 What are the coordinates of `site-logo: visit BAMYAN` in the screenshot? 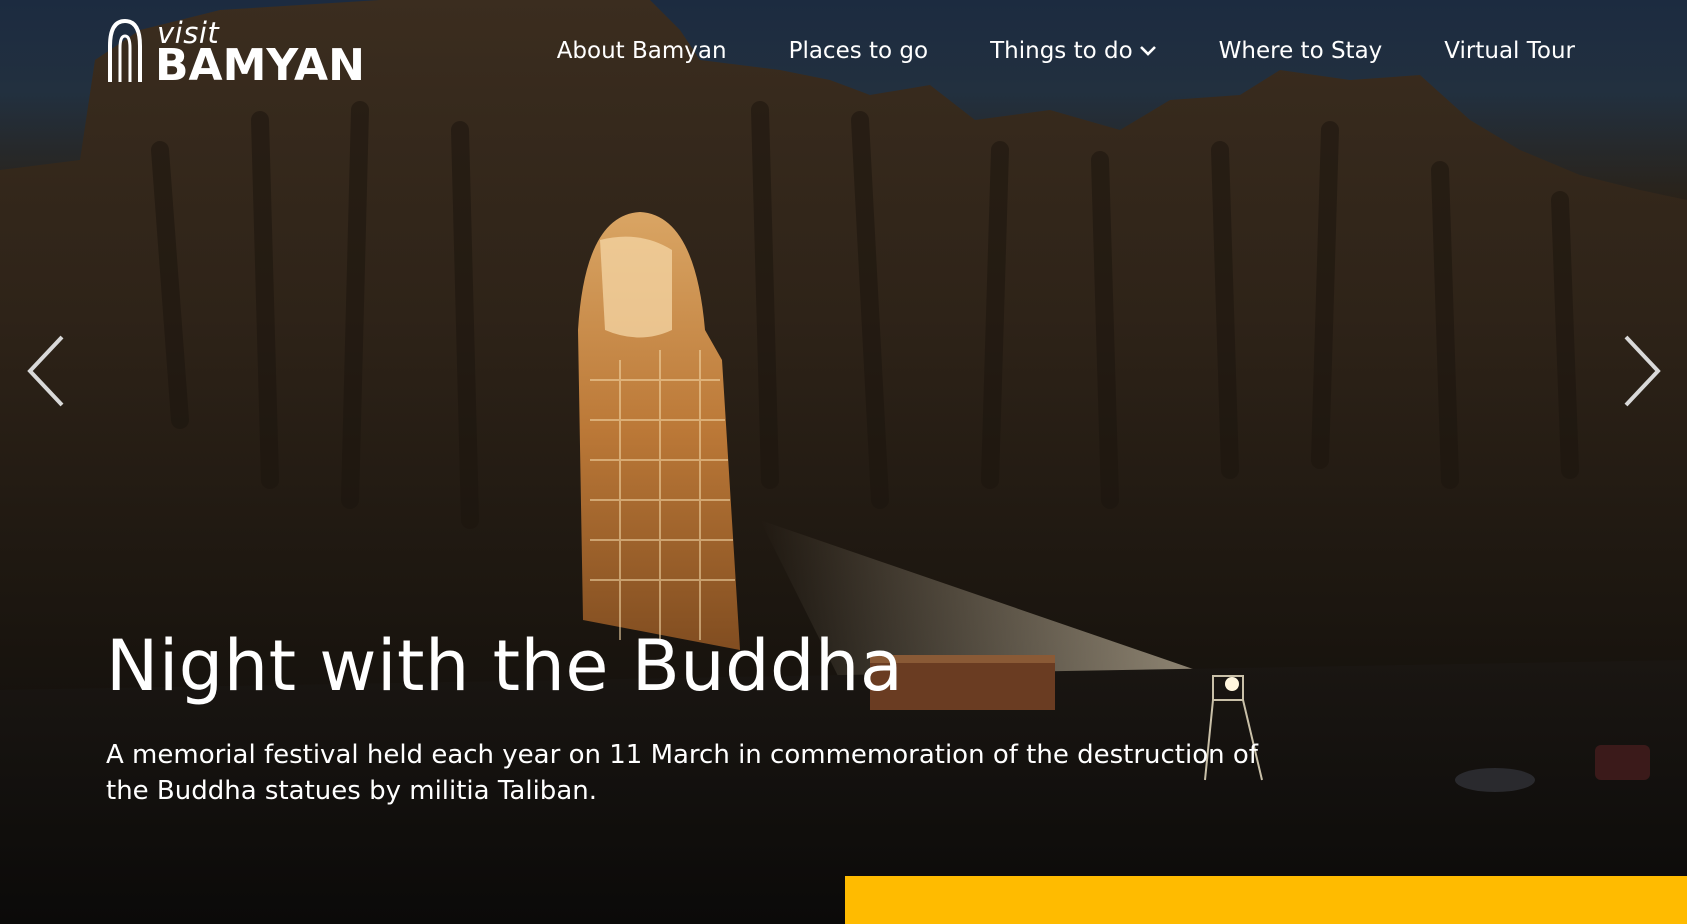 It's located at (236, 53).